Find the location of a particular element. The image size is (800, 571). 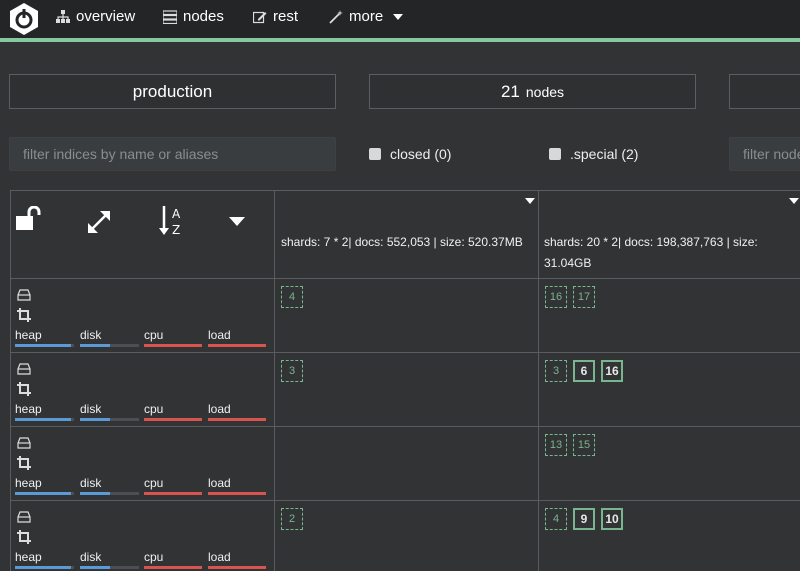

index-stats-line: 31.04GB is located at coordinates (568, 263).